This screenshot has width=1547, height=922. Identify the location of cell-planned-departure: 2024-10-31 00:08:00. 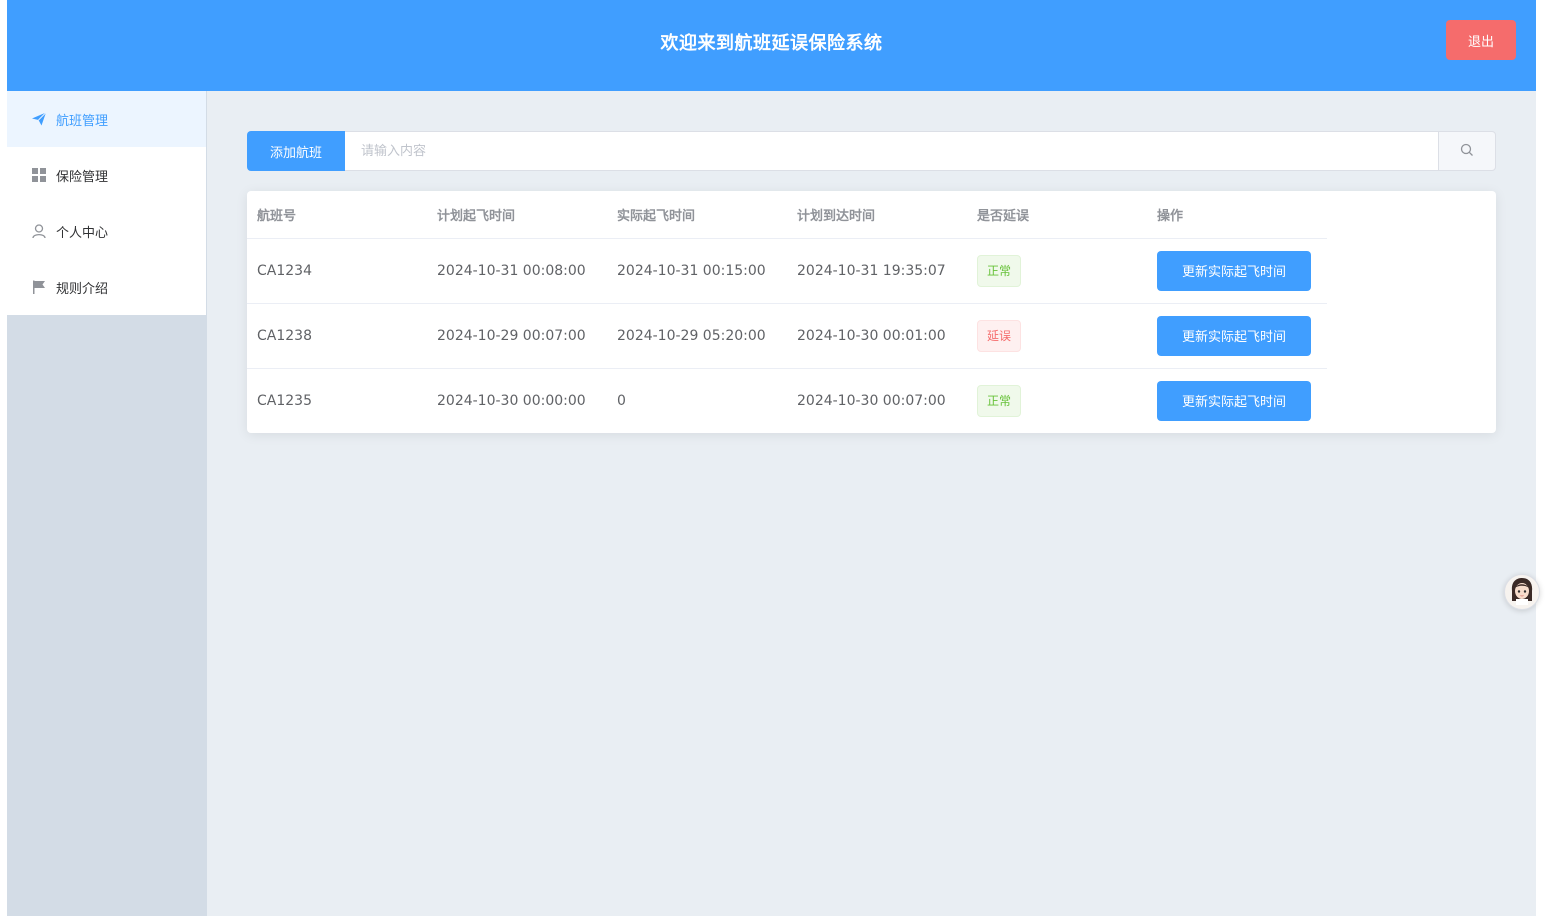
(517, 271).